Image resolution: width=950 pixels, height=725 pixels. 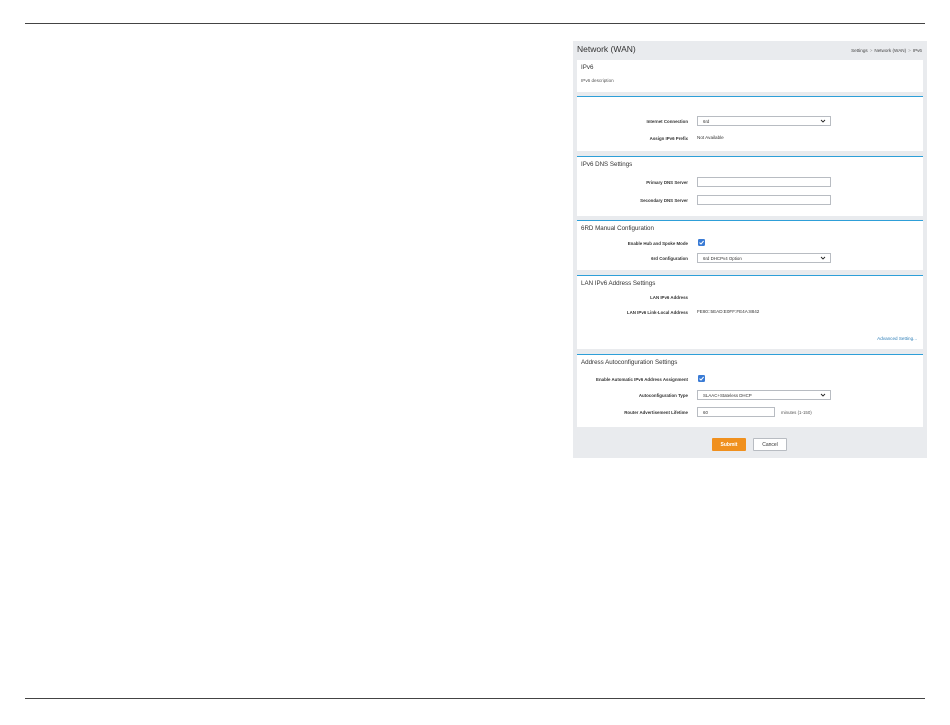 What do you see at coordinates (656, 412) in the screenshot?
I see `ra-lifetime-label: Router Advertisement Lifetime` at bounding box center [656, 412].